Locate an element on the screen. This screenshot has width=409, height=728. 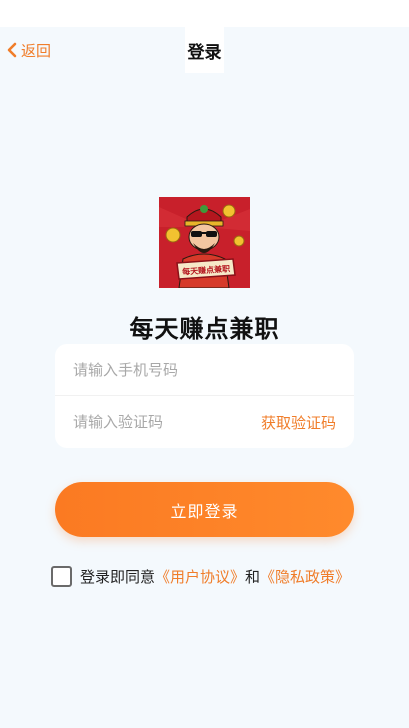
code-field: 获取验证码 is located at coordinates (204, 422).